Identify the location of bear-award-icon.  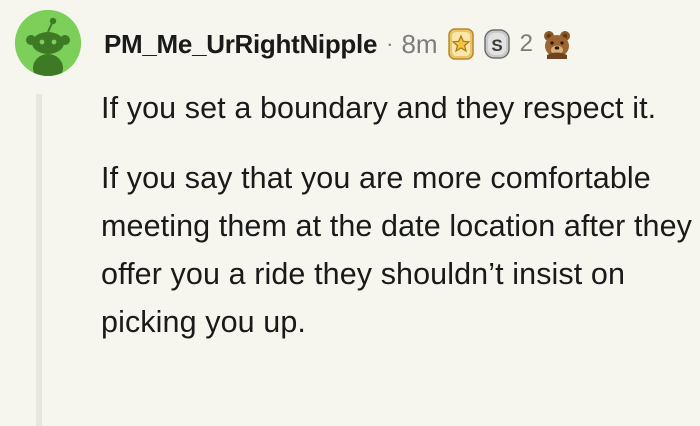
(557, 44).